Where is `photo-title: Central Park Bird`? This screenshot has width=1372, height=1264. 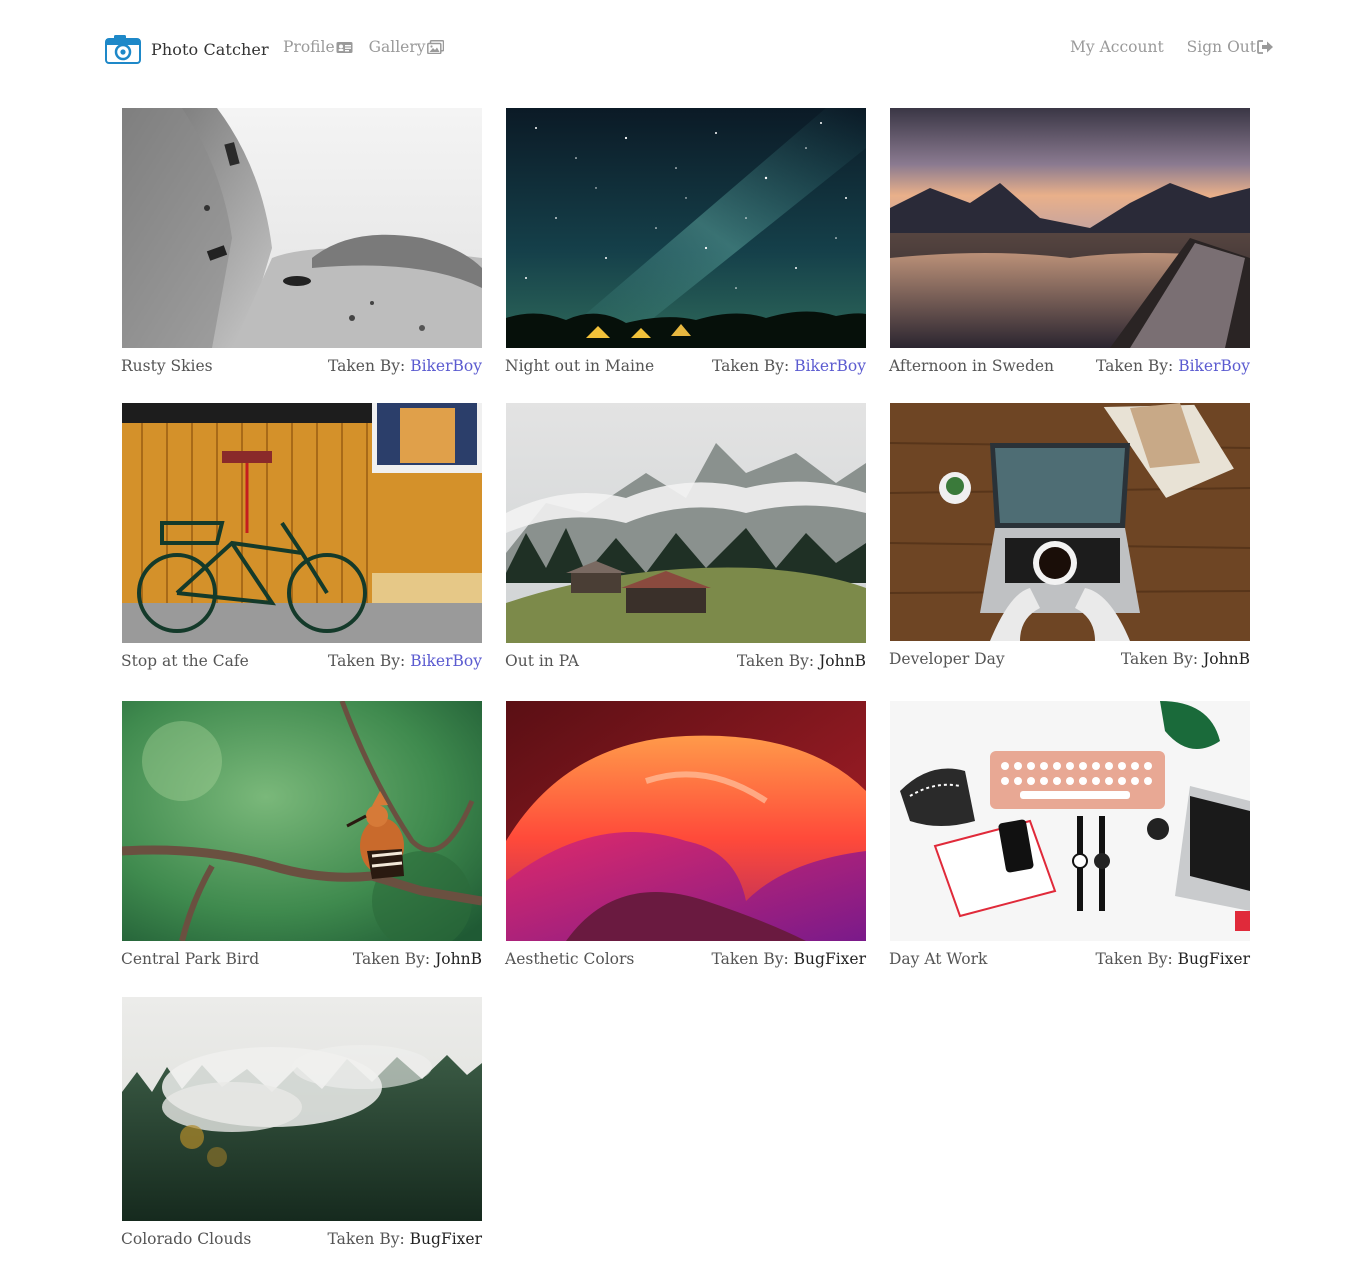 photo-title: Central Park Bird is located at coordinates (190, 959).